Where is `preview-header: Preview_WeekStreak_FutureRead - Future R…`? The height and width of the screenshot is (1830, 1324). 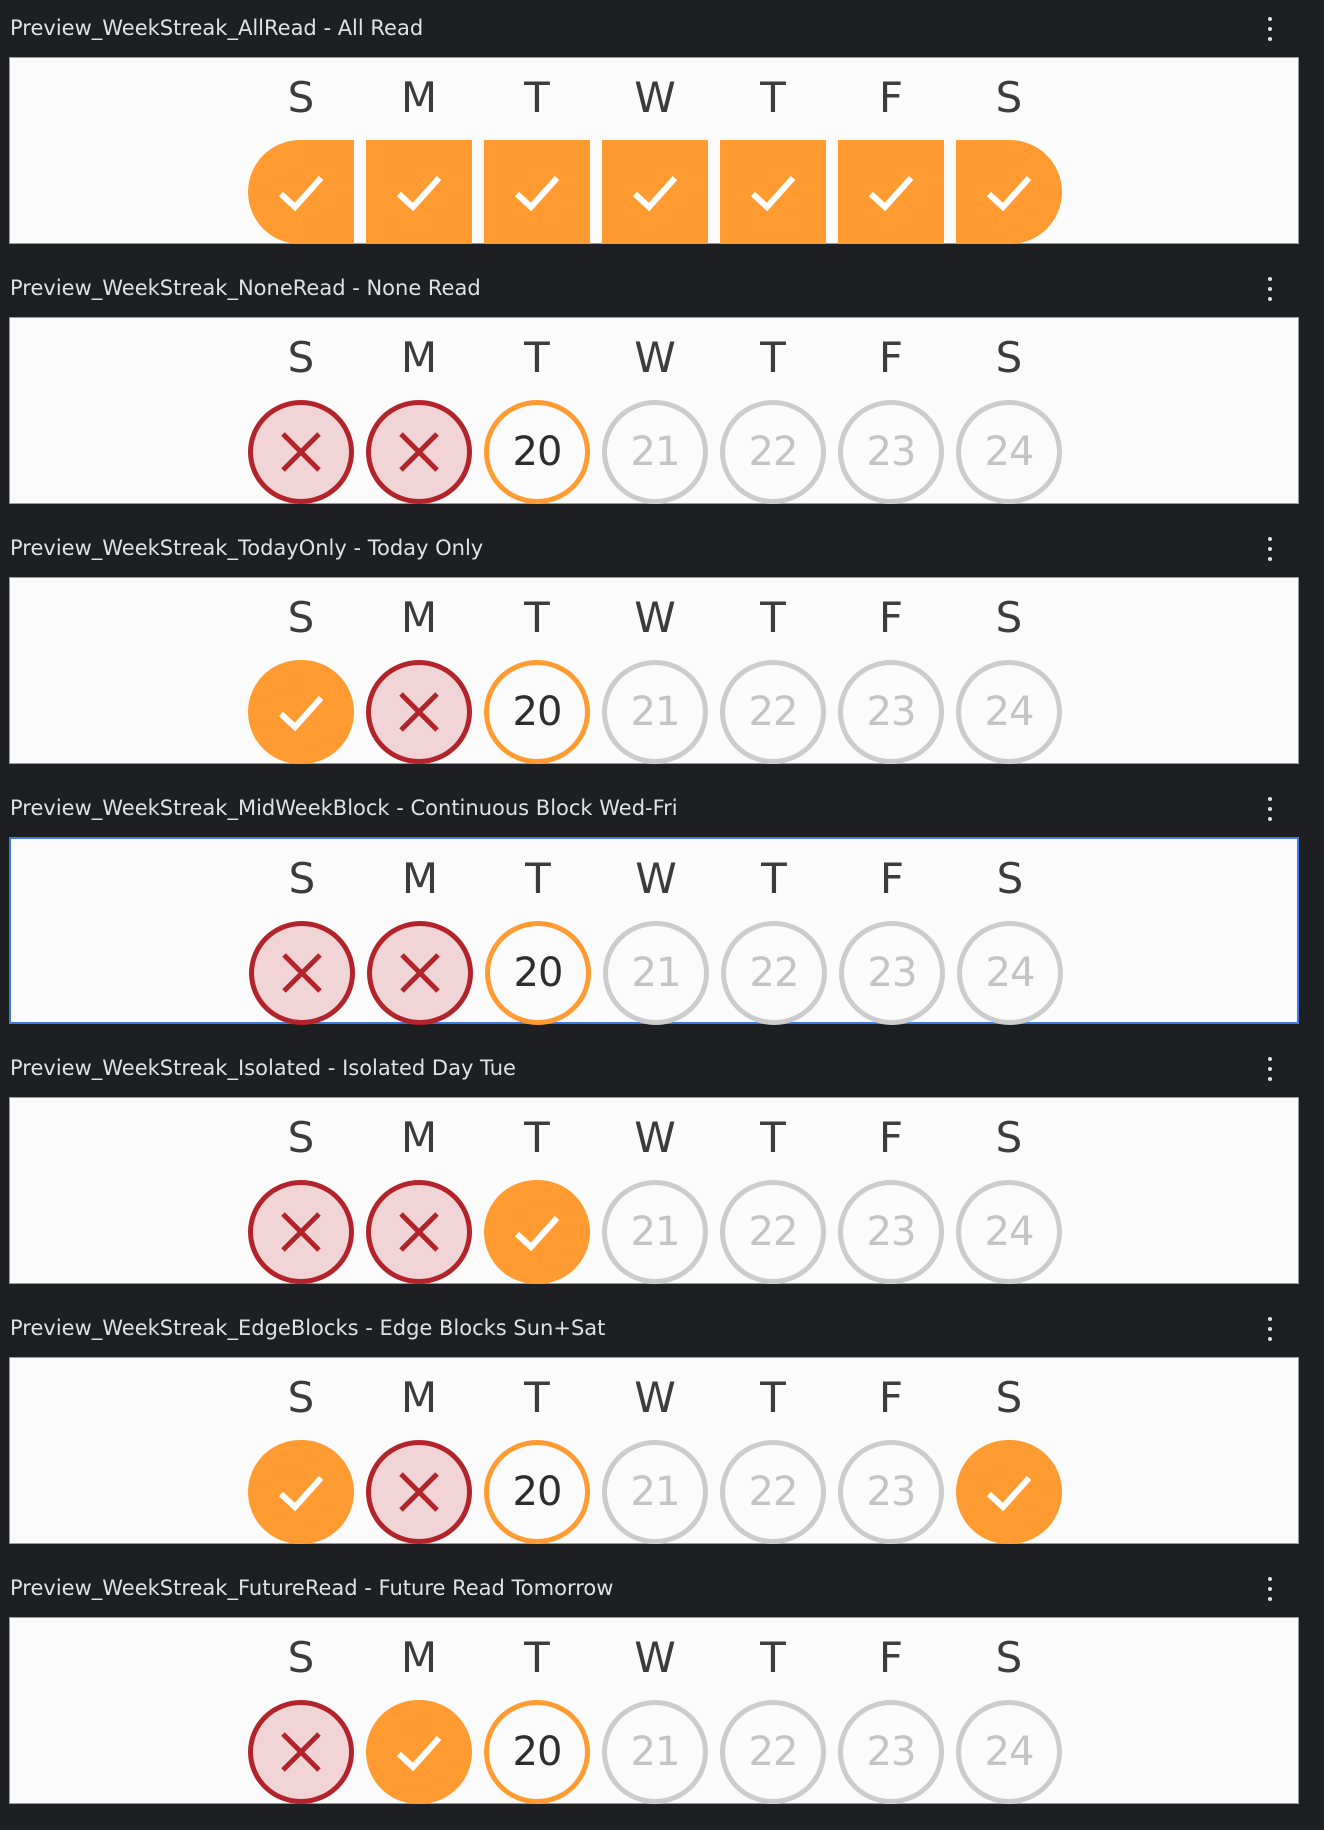
preview-header: Preview_WeekStreak_FutureRead - Future R… is located at coordinates (667, 1588).